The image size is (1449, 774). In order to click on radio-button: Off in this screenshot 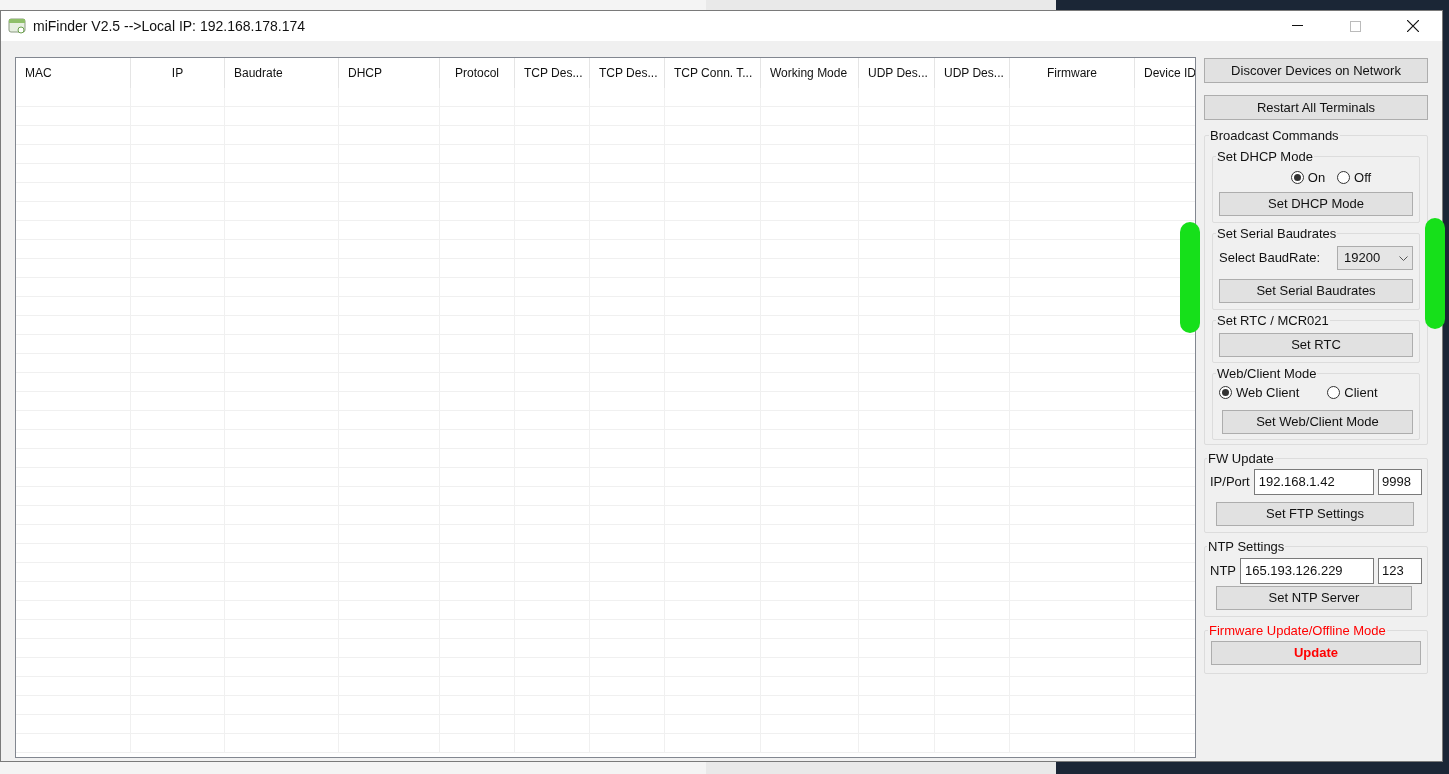, I will do `click(1354, 178)`.